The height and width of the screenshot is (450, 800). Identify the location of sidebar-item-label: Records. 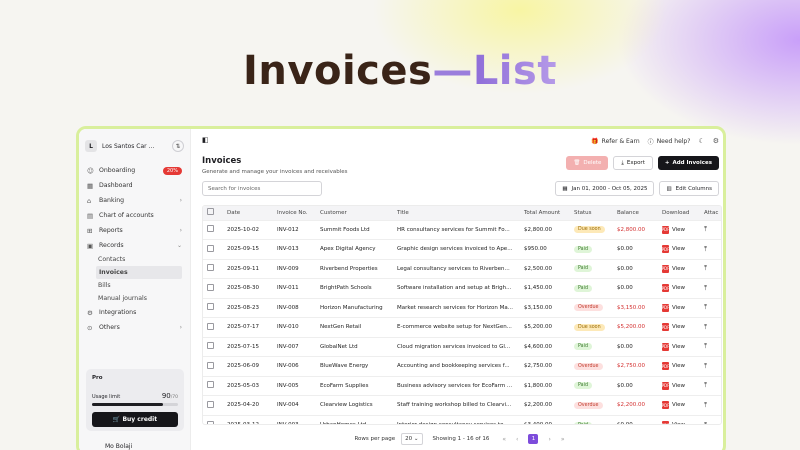
(111, 245).